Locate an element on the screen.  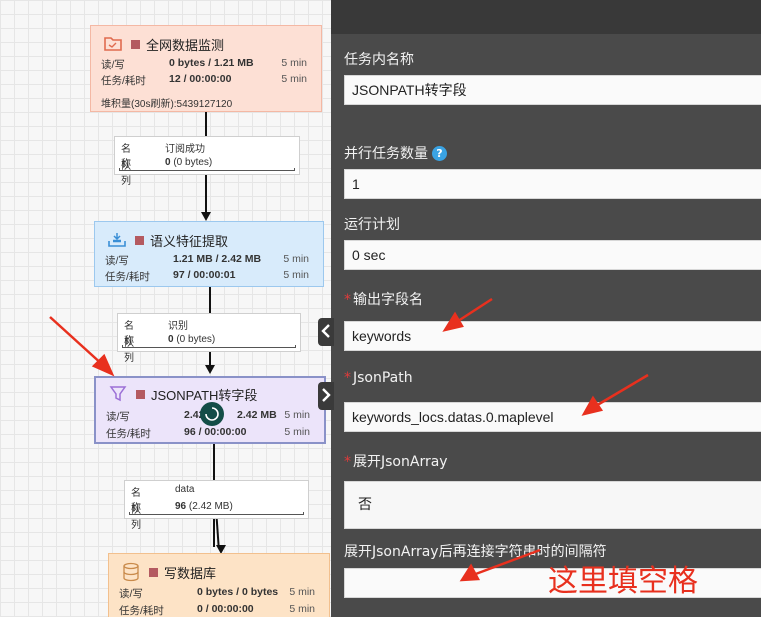
conn-queue-count: 96 is located at coordinates (181, 506).